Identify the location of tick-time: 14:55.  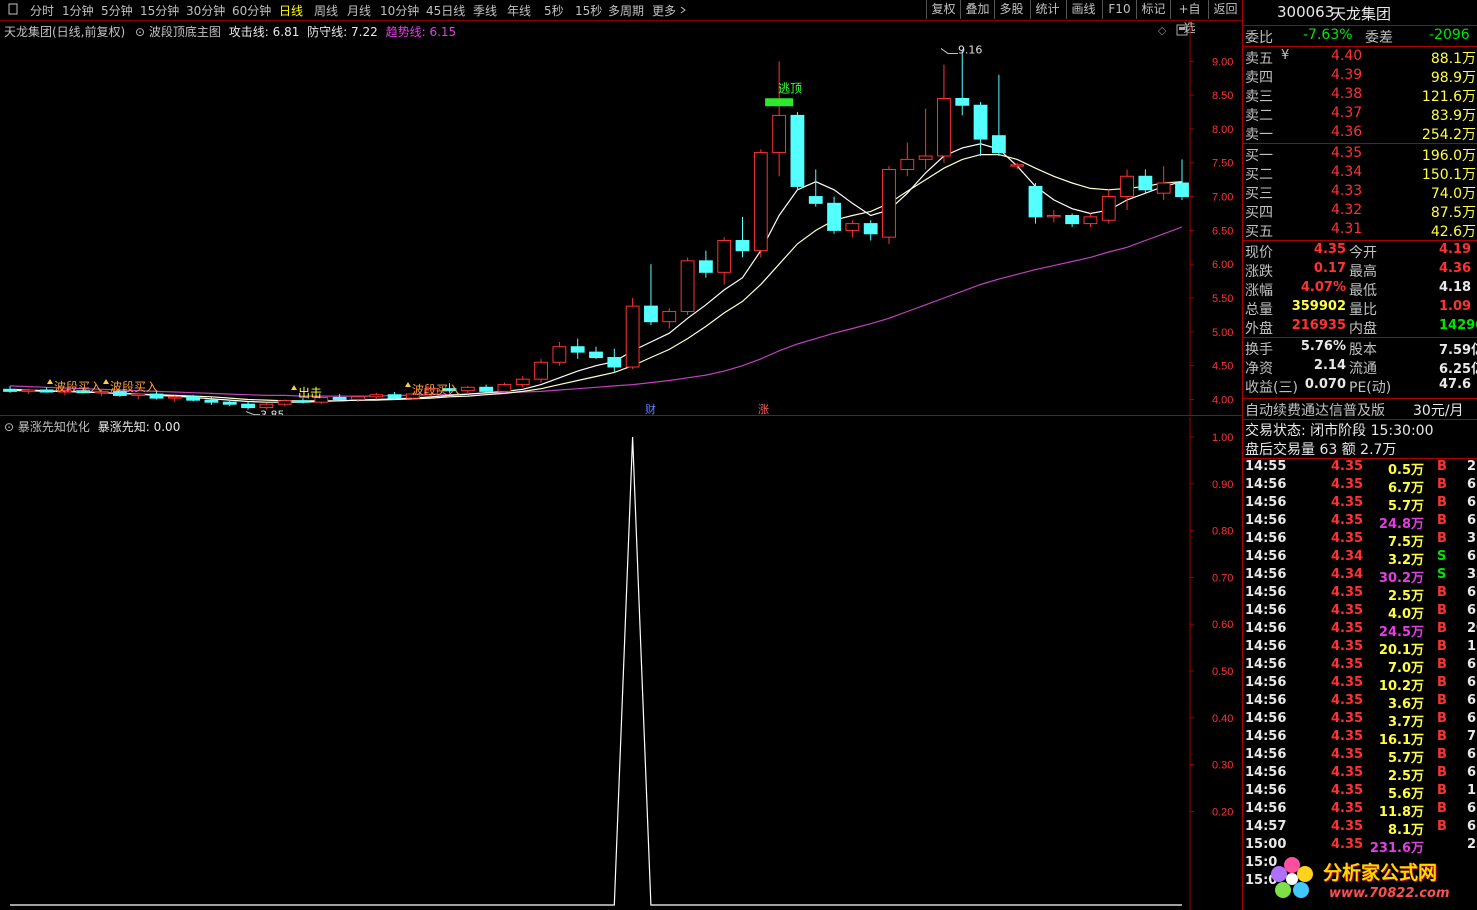
(1266, 466).